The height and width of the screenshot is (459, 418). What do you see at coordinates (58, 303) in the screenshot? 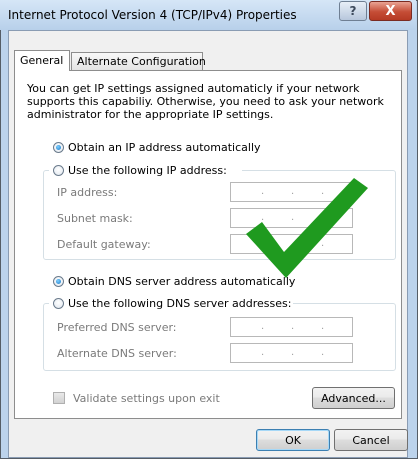
I see `use-following-dns-radio` at bounding box center [58, 303].